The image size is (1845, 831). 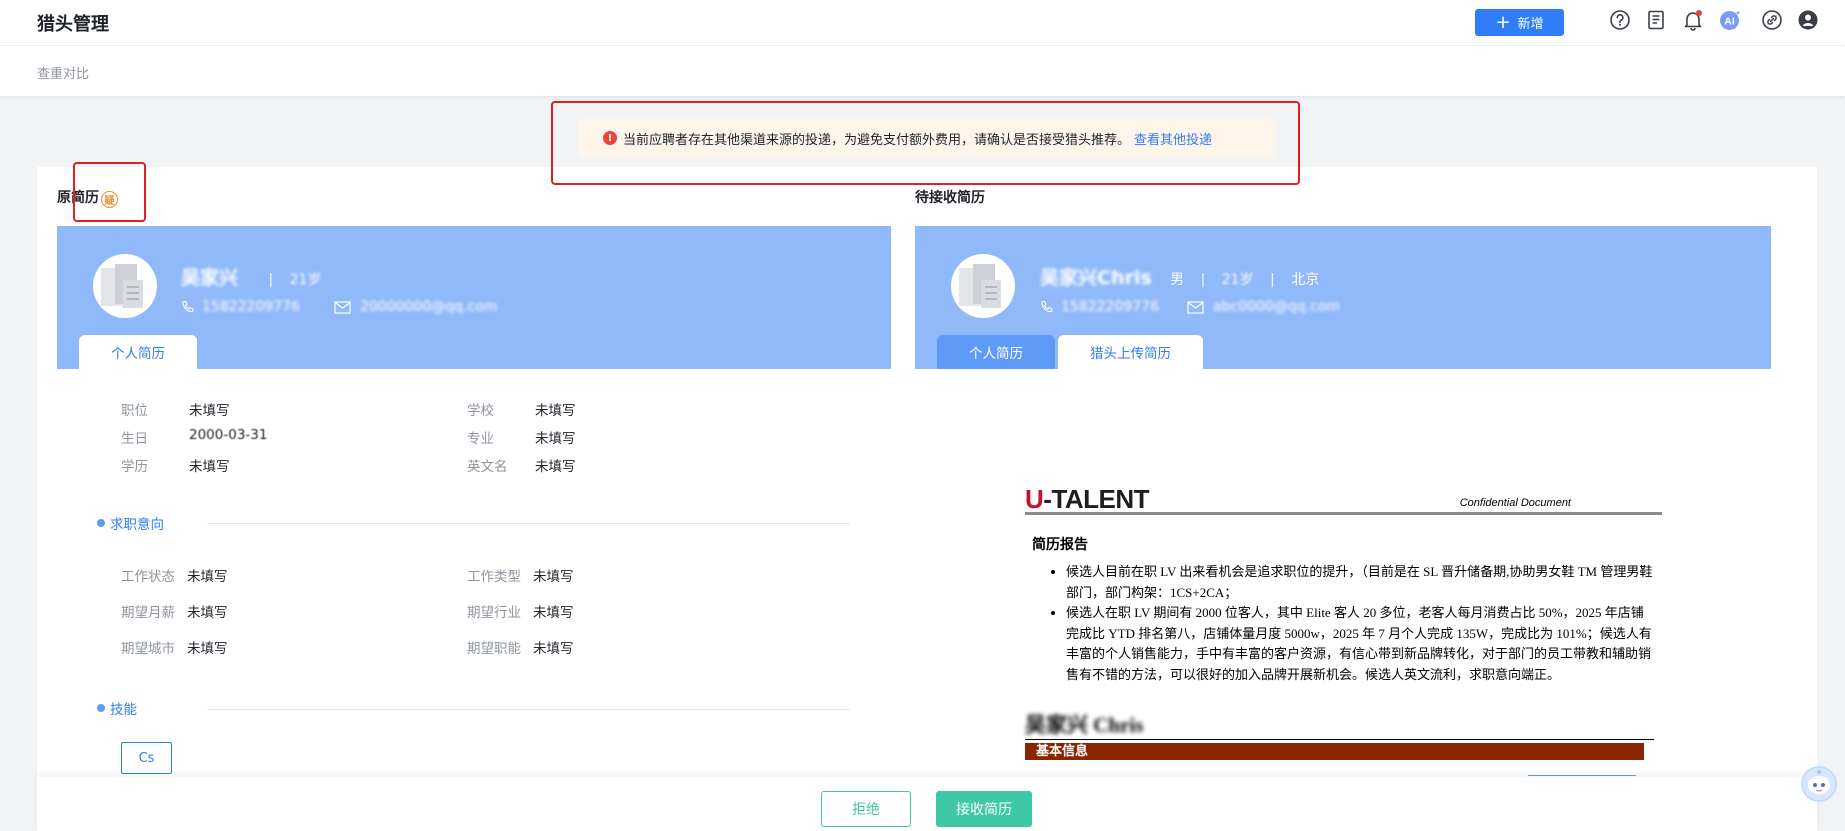 I want to click on field-label: 工作类型, so click(x=494, y=577).